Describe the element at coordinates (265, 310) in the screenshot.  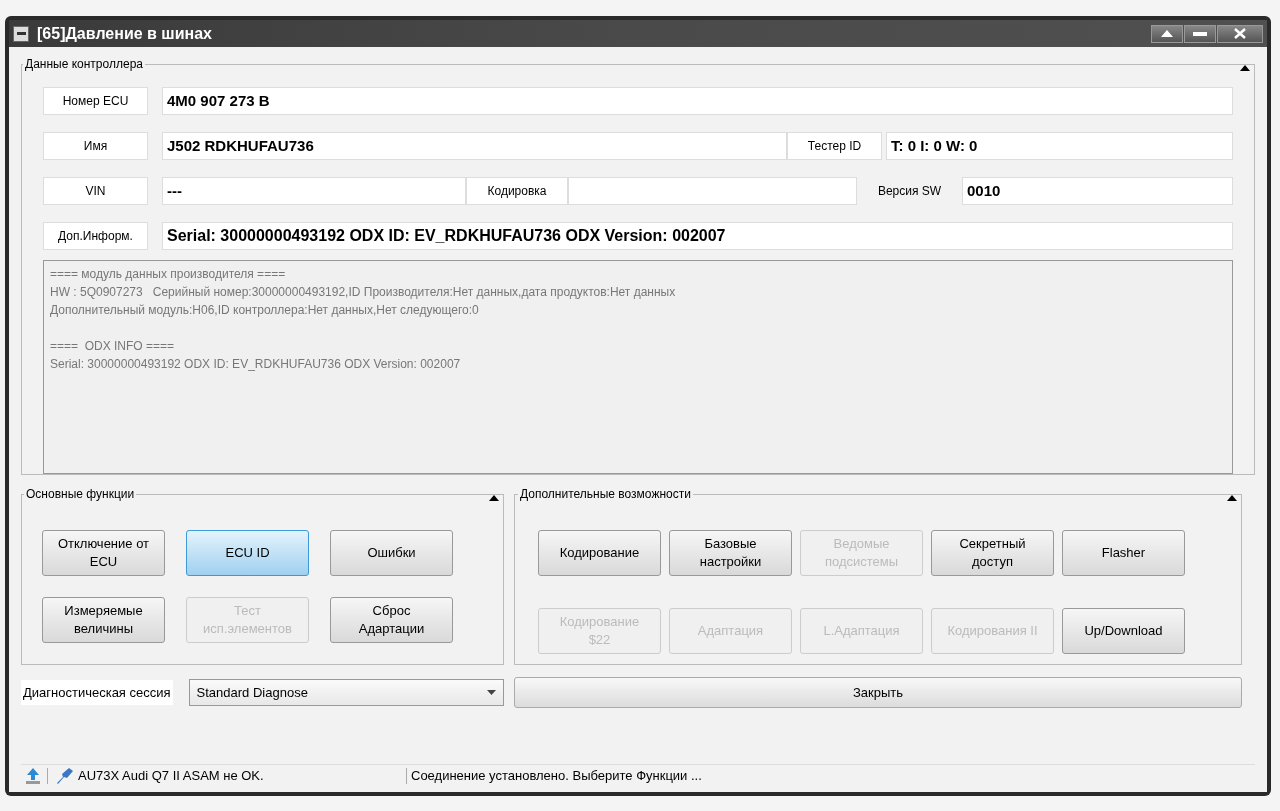
I see `details-line: Дополнительный модуль:H06,ID контроллера:Нет данных,Нет следующего:0` at that location.